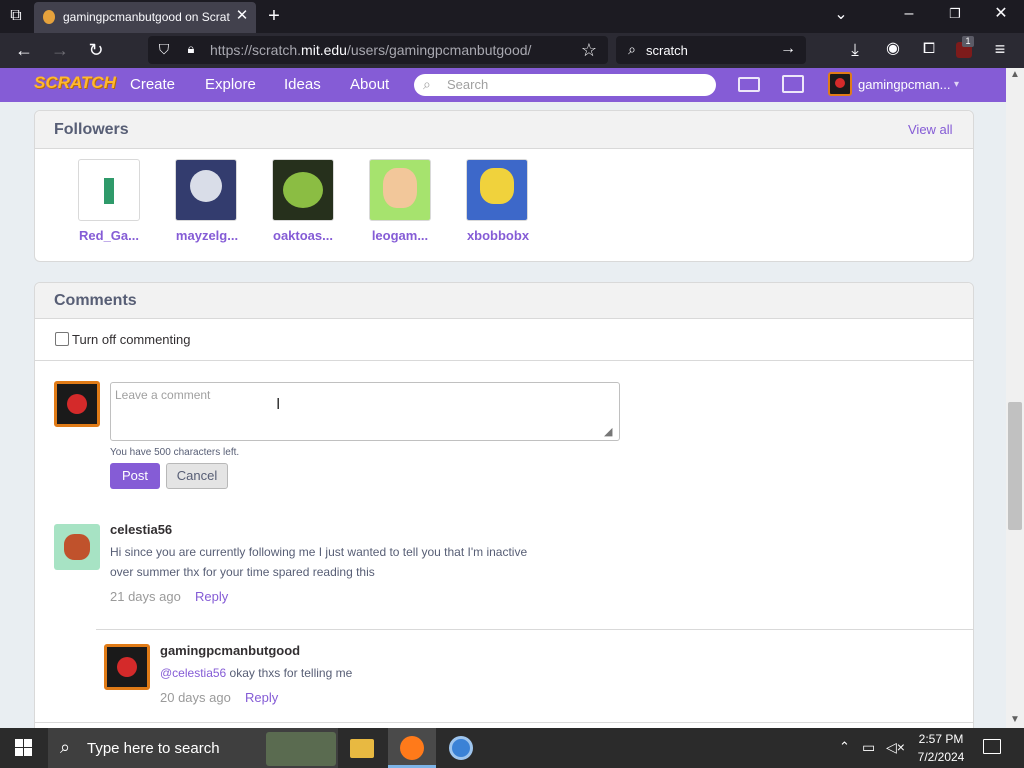 Image resolution: width=1024 pixels, height=768 pixels. What do you see at coordinates (60, 50) in the screenshot?
I see `forward-icon: →` at bounding box center [60, 50].